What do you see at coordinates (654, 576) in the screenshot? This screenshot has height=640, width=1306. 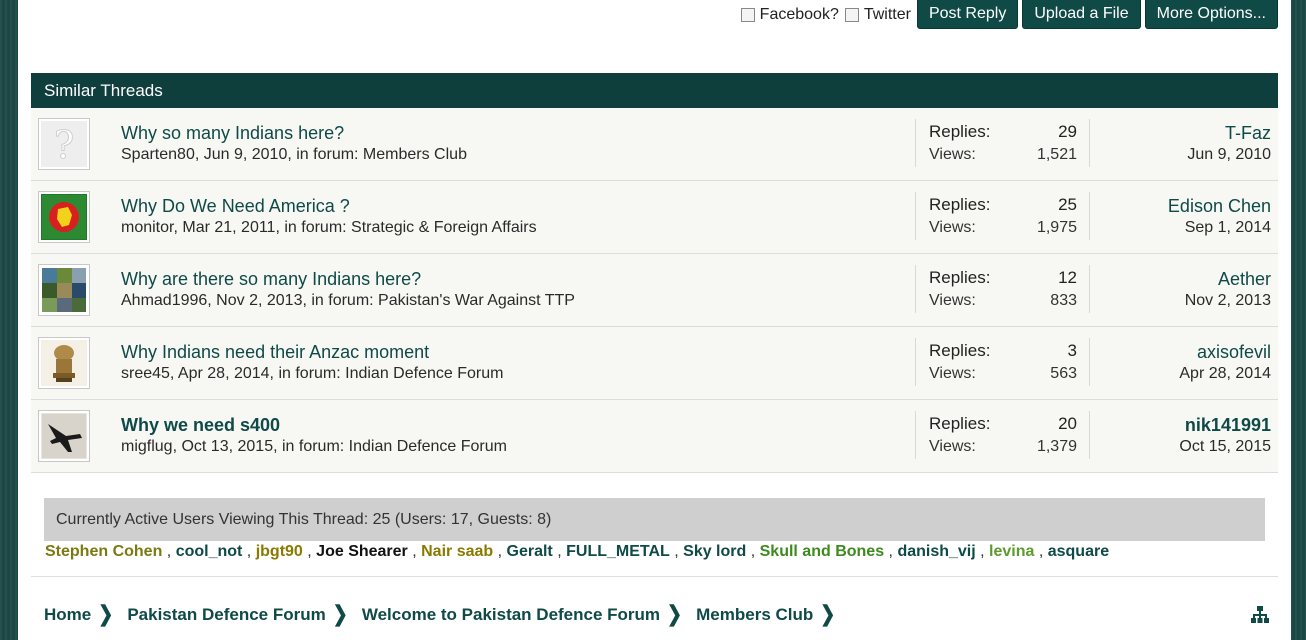 I see `divider` at bounding box center [654, 576].